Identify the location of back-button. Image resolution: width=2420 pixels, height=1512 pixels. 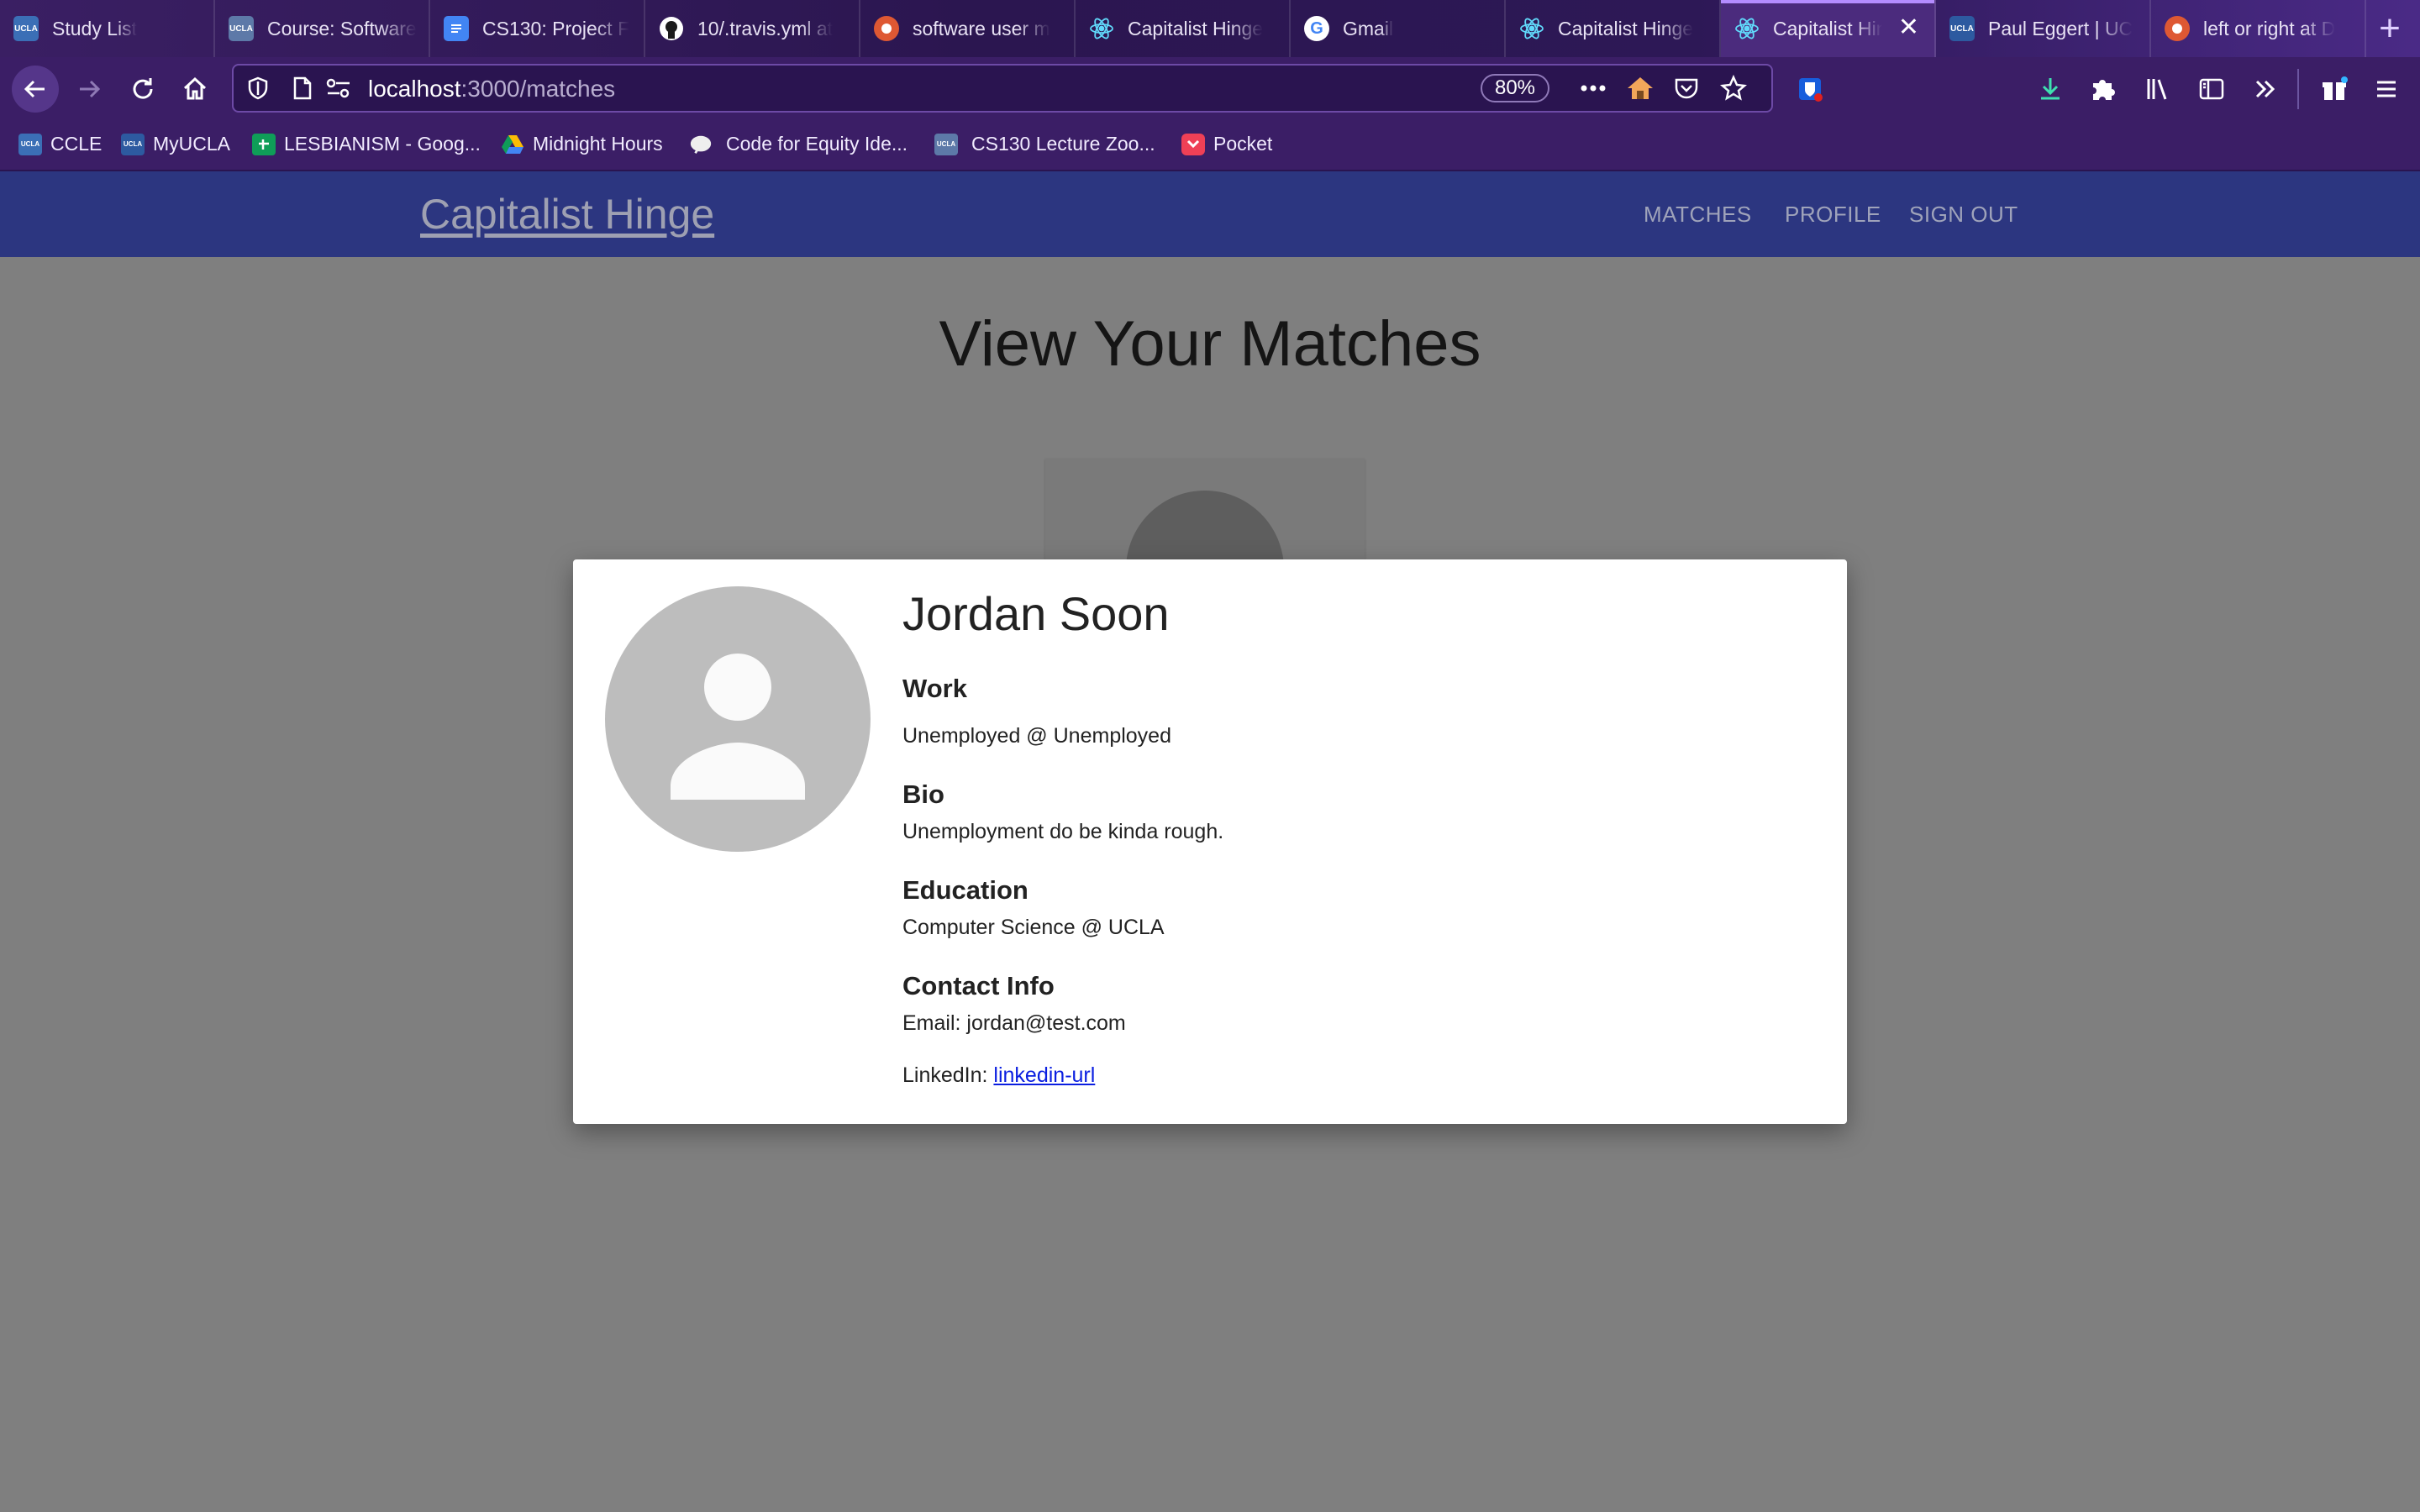
(35, 89).